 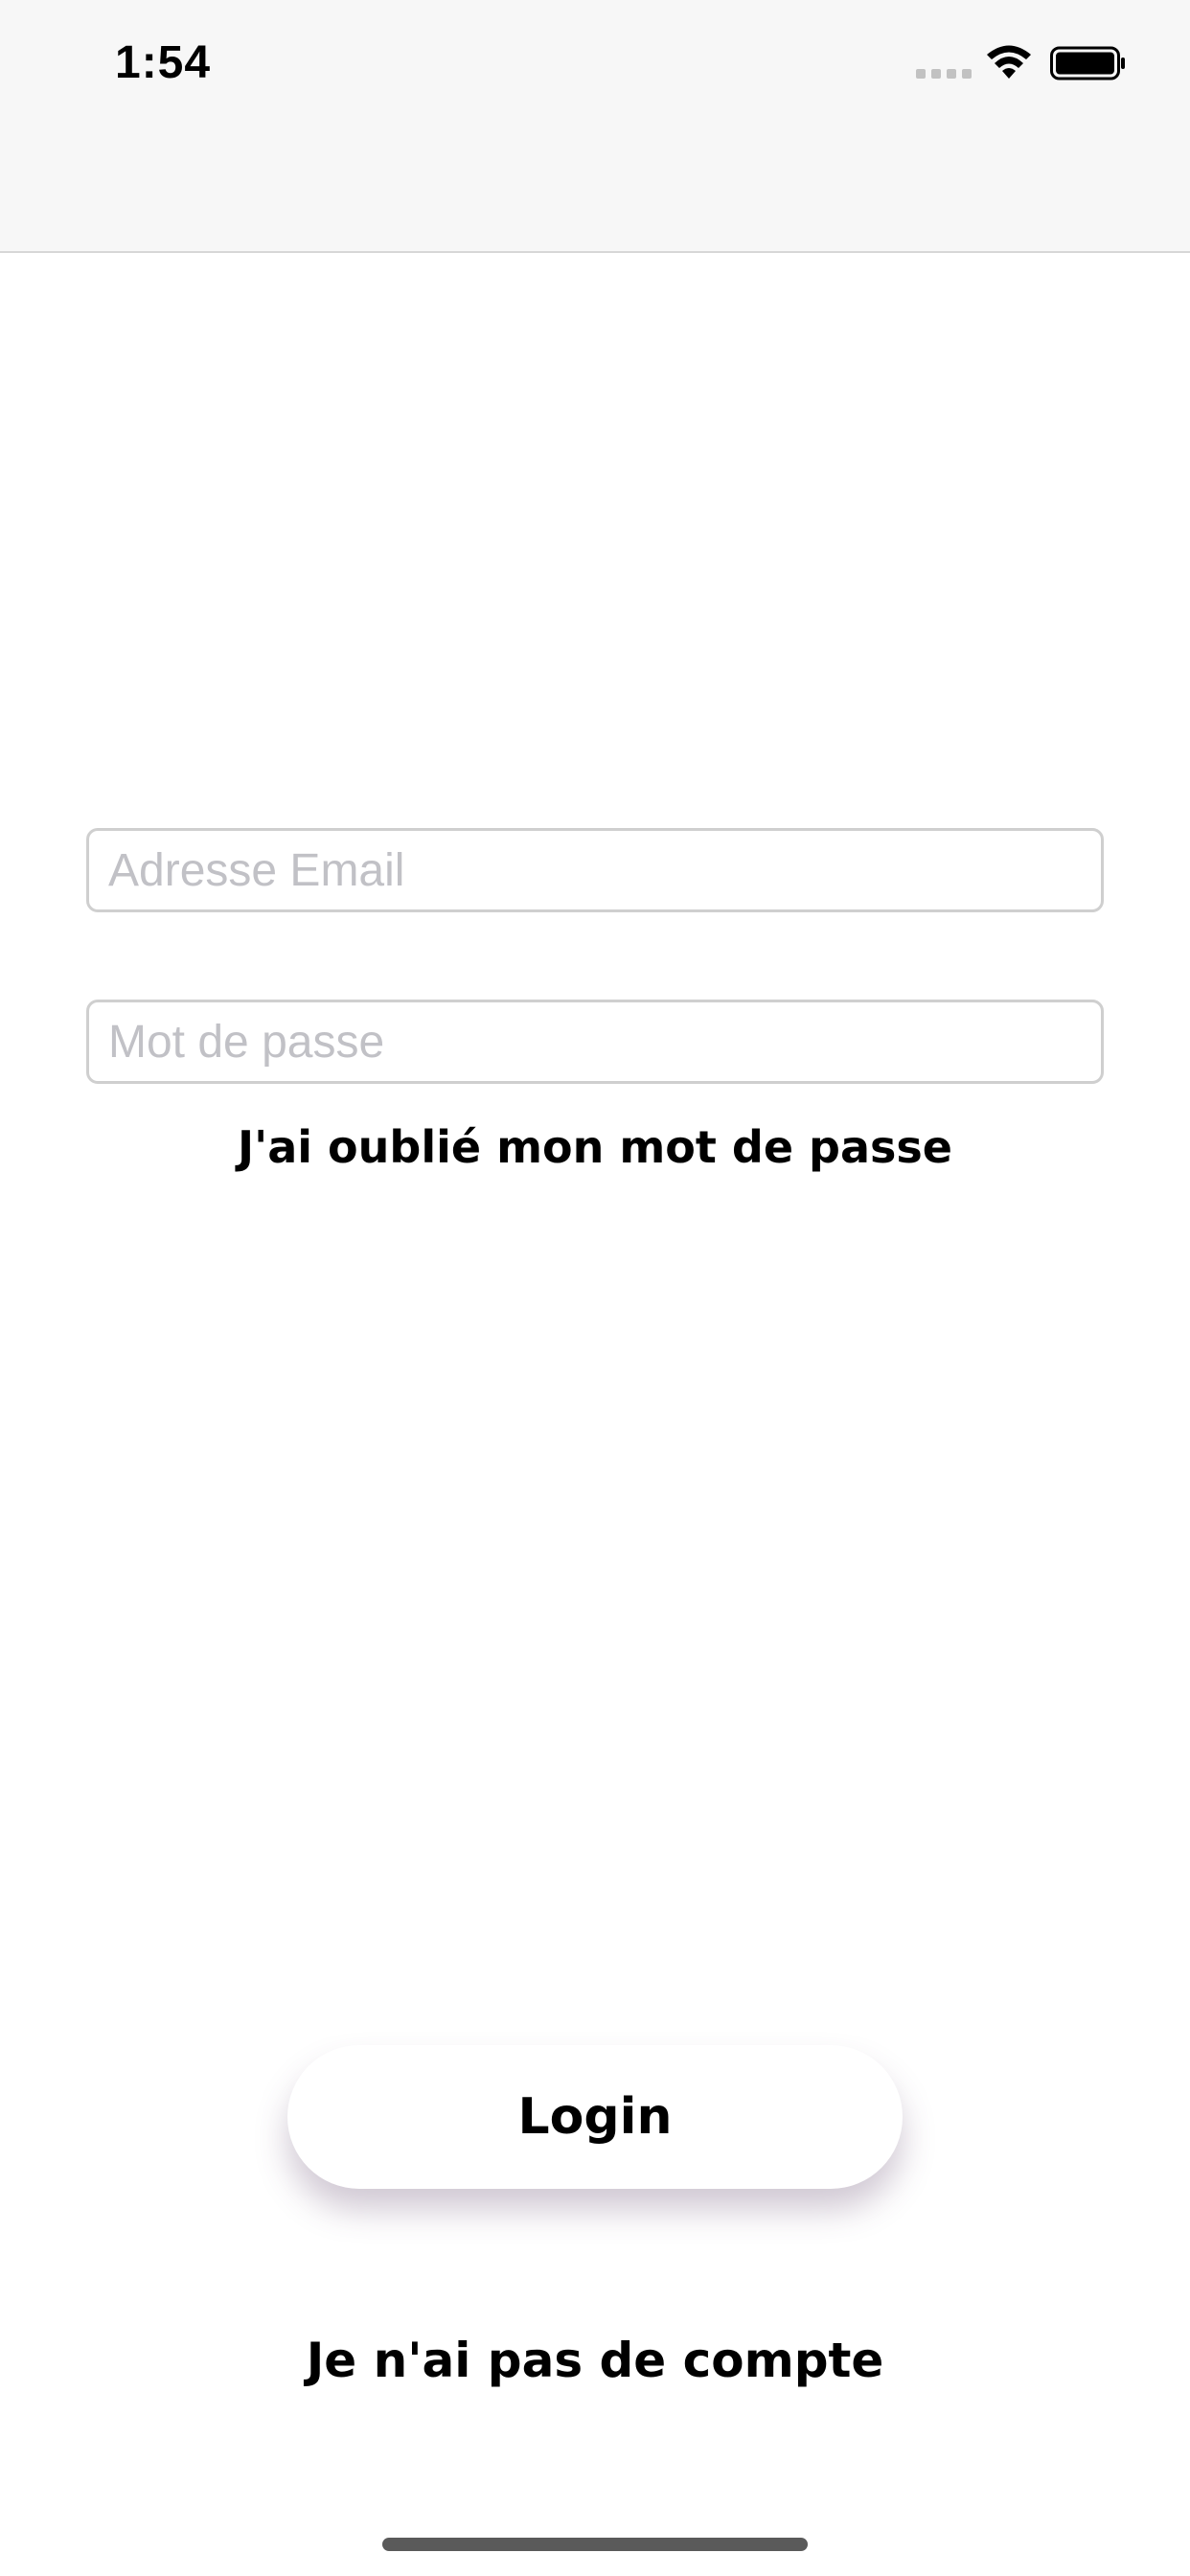 I want to click on no-account-link: Je n'ai pas de compte, so click(x=595, y=2360).